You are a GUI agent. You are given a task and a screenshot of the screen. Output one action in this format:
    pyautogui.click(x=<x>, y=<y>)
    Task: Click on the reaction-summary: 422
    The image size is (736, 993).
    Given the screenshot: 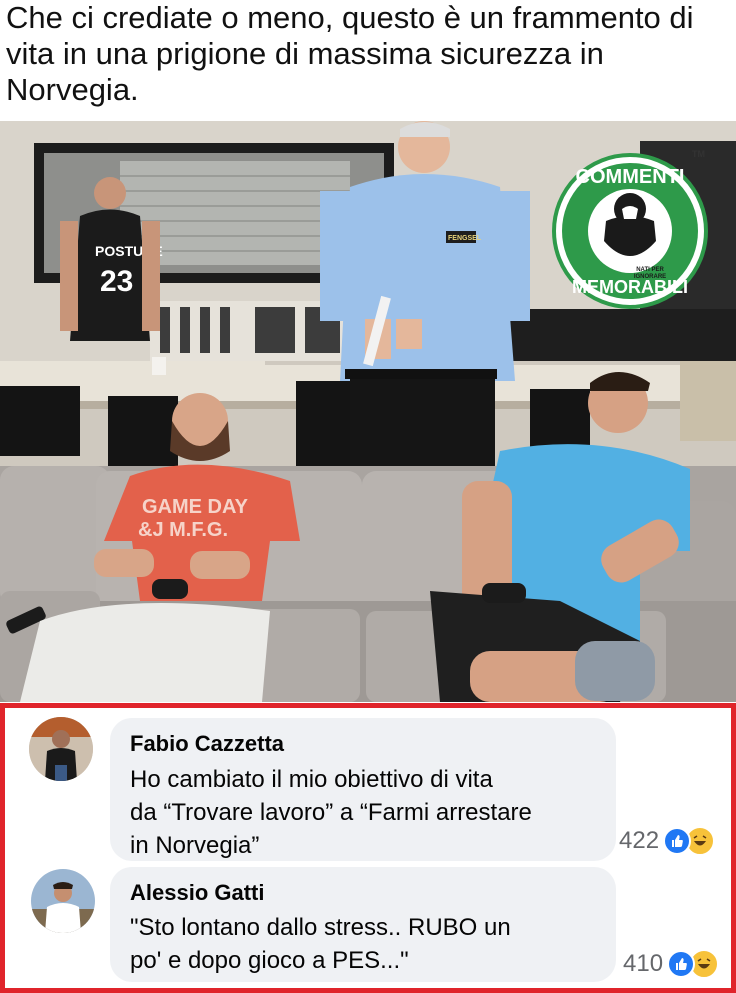 What is the action you would take?
    pyautogui.click(x=667, y=841)
    